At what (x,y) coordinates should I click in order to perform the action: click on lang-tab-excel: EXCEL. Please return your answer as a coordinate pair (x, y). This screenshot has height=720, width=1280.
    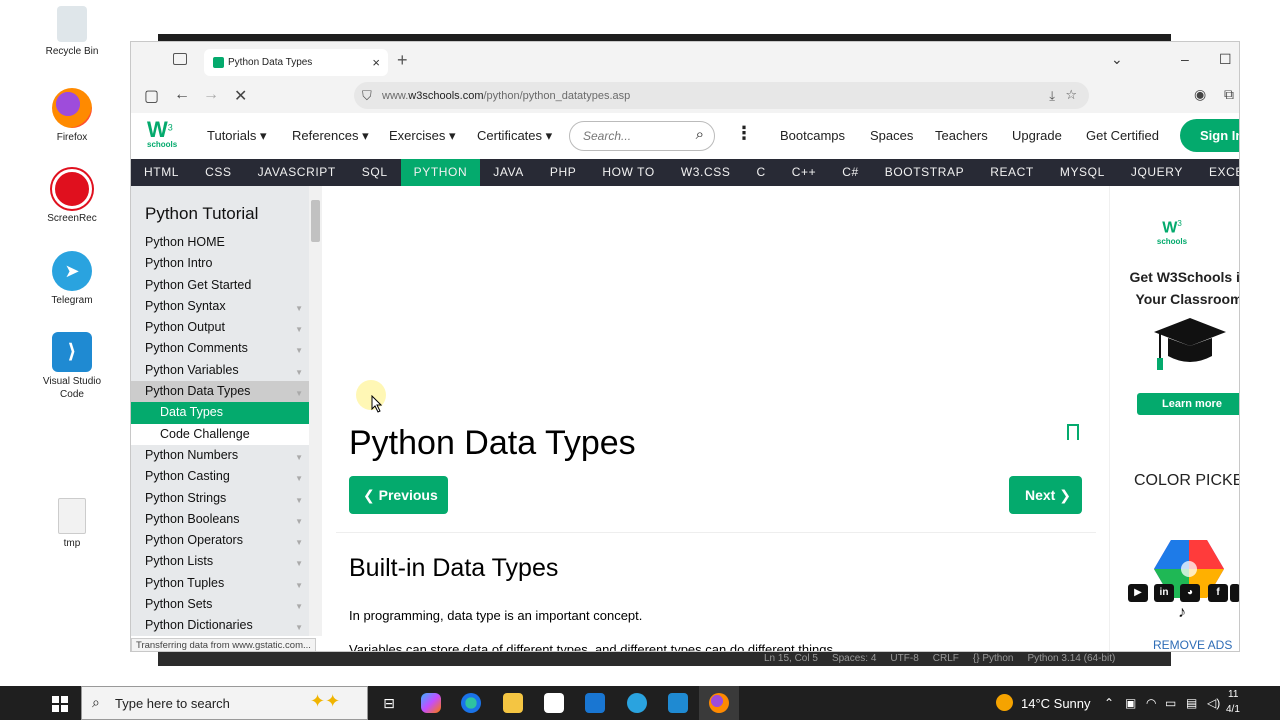
    Looking at the image, I should click on (1217, 172).